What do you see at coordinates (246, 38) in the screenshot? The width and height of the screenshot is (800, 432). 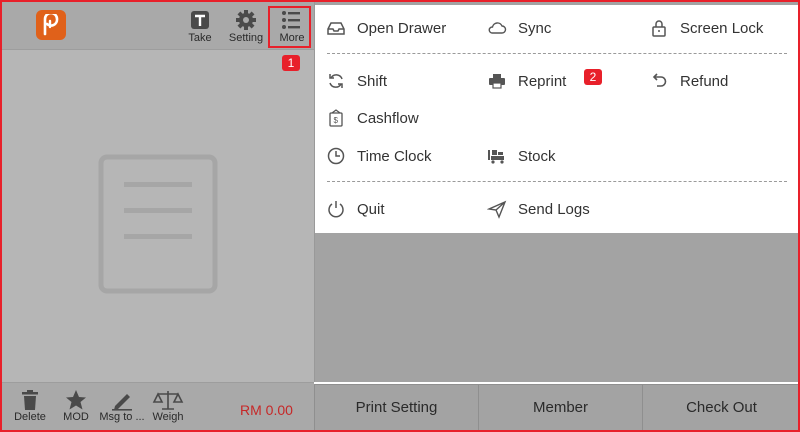 I see `setting-label: Setting` at bounding box center [246, 38].